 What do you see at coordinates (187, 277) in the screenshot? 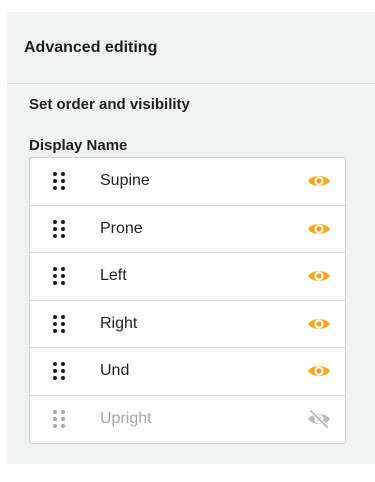
I see `list-item: Left` at bounding box center [187, 277].